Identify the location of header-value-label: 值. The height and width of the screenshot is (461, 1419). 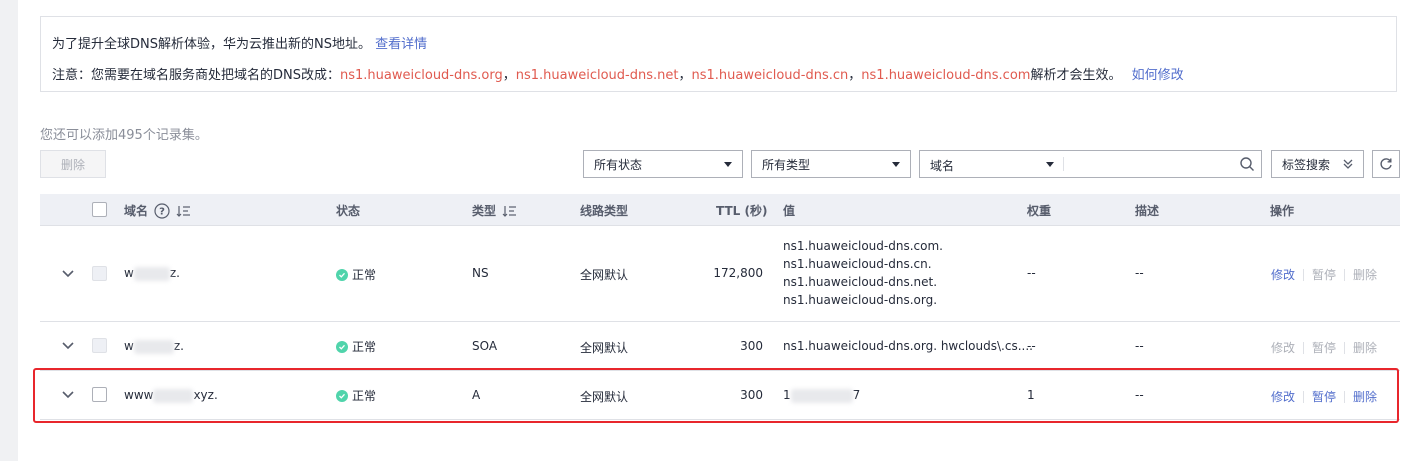
(789, 211).